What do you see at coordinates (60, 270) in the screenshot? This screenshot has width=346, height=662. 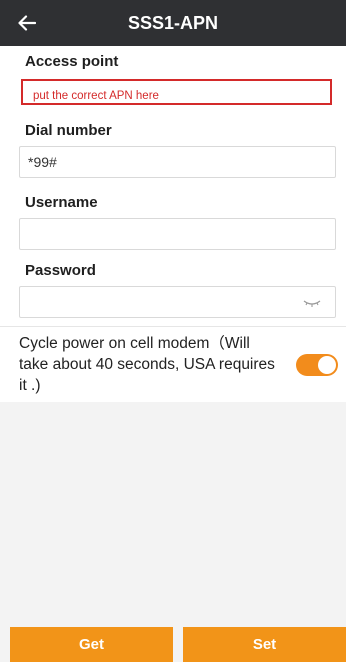 I see `password-label: Password` at bounding box center [60, 270].